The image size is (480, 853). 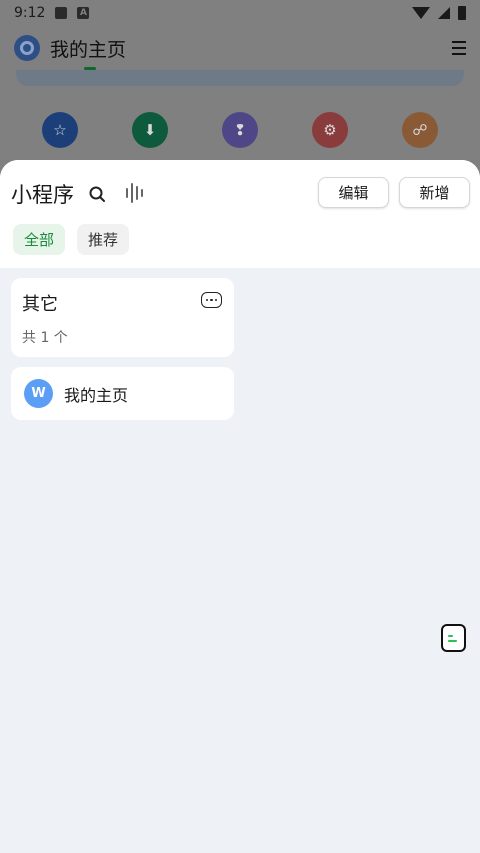 I want to click on mini-program-icon: W, so click(x=38, y=393).